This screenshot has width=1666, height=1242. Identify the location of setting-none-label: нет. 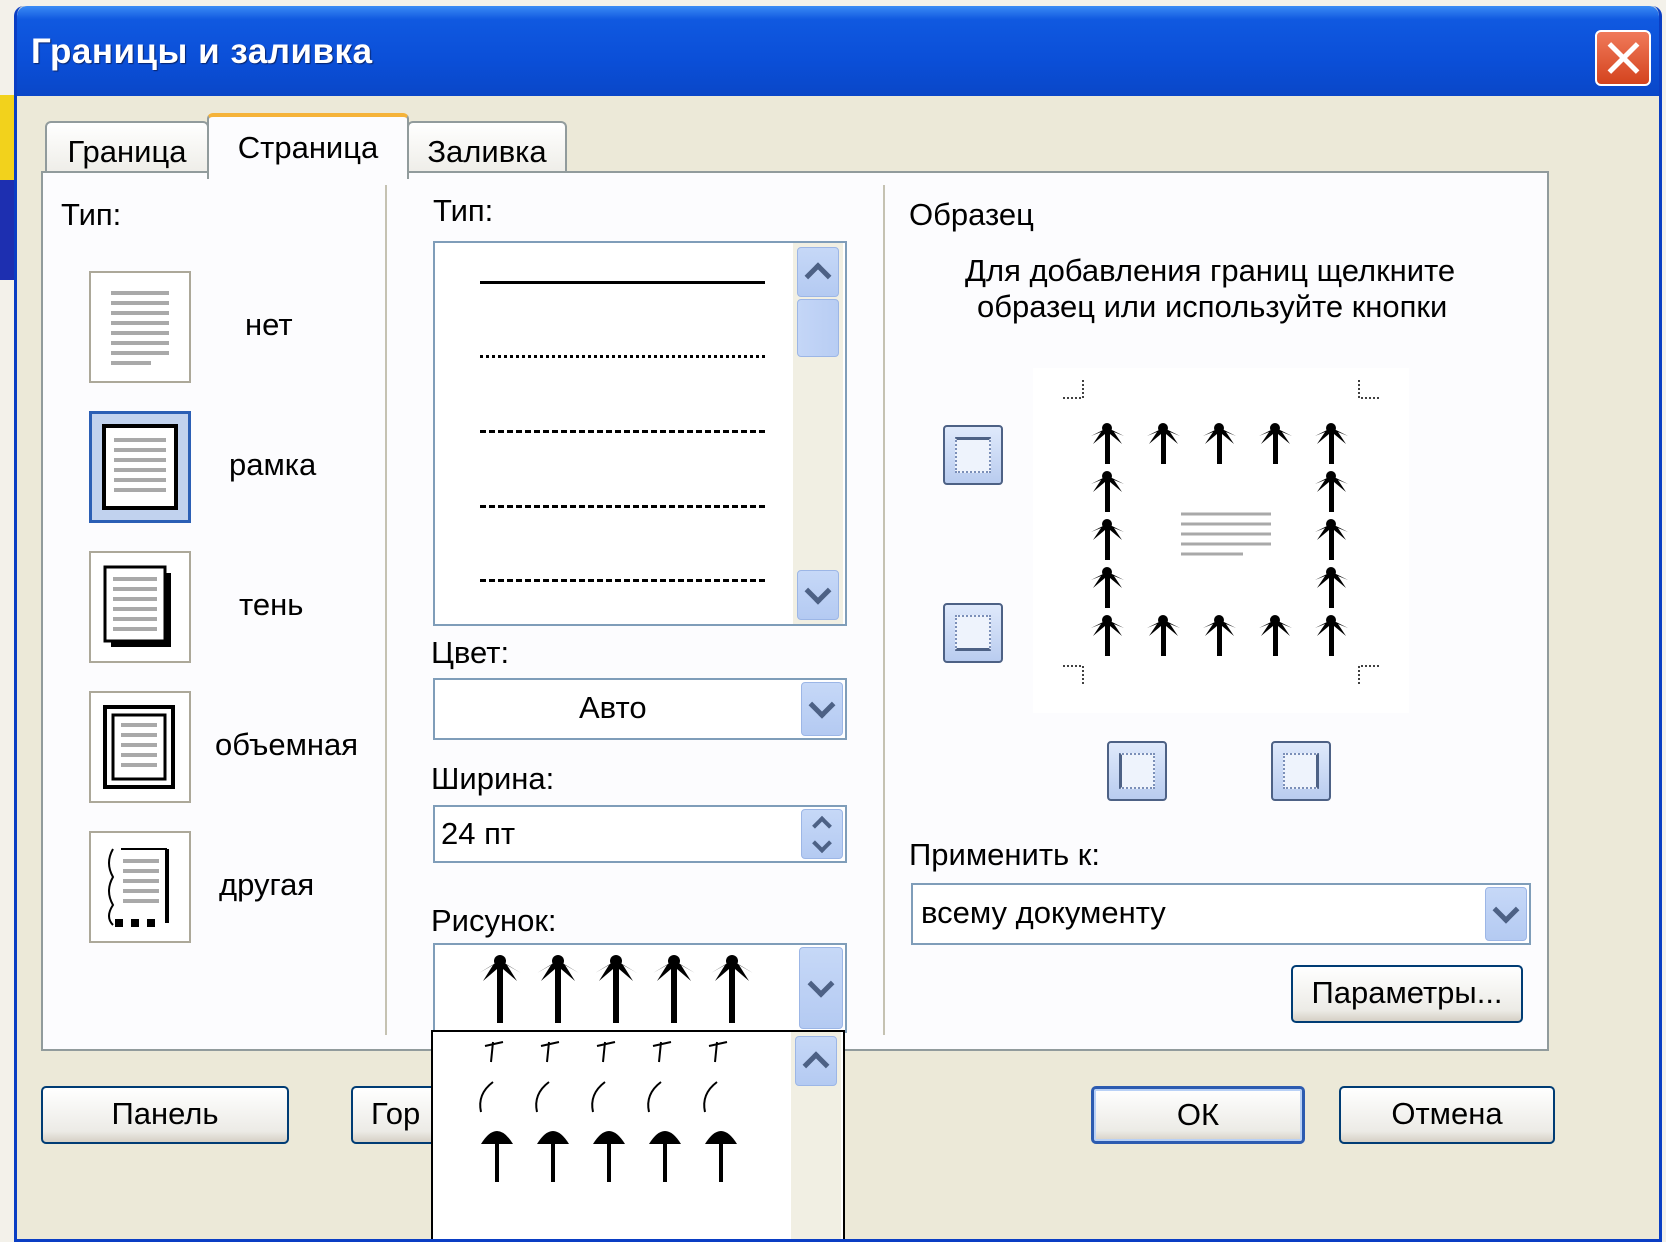
(269, 324).